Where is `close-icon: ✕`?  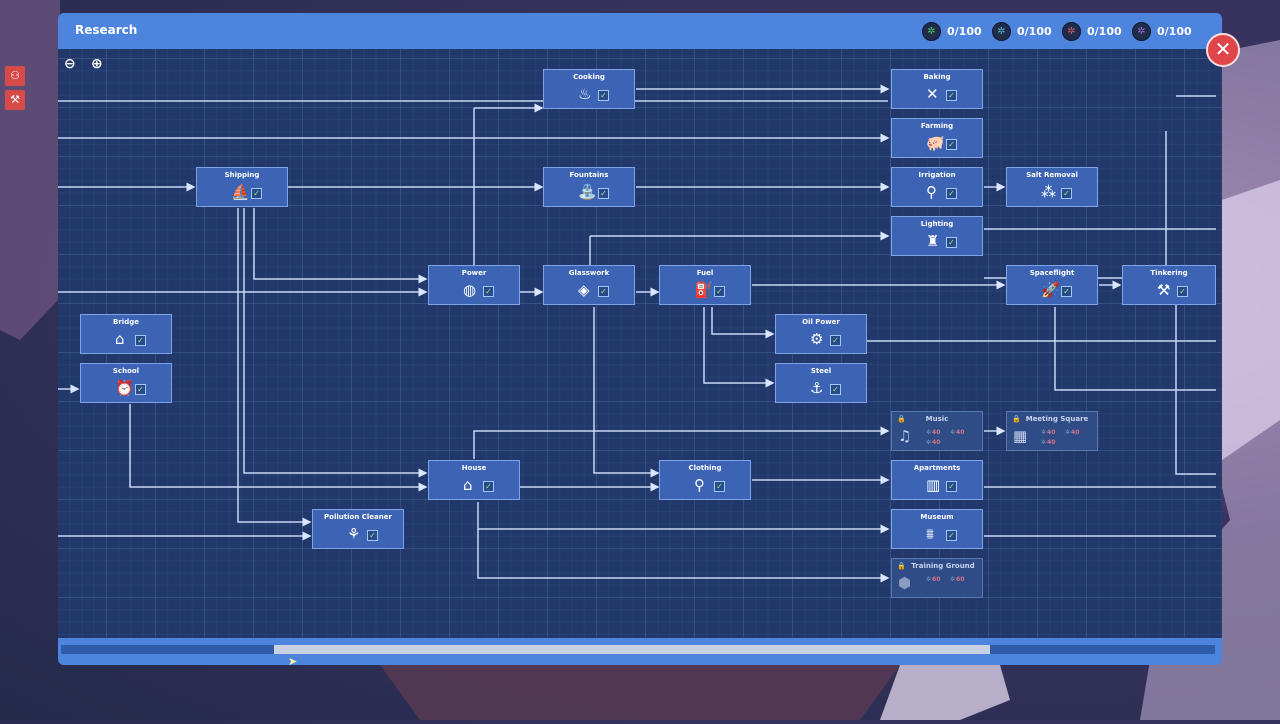 close-icon: ✕ is located at coordinates (1223, 49).